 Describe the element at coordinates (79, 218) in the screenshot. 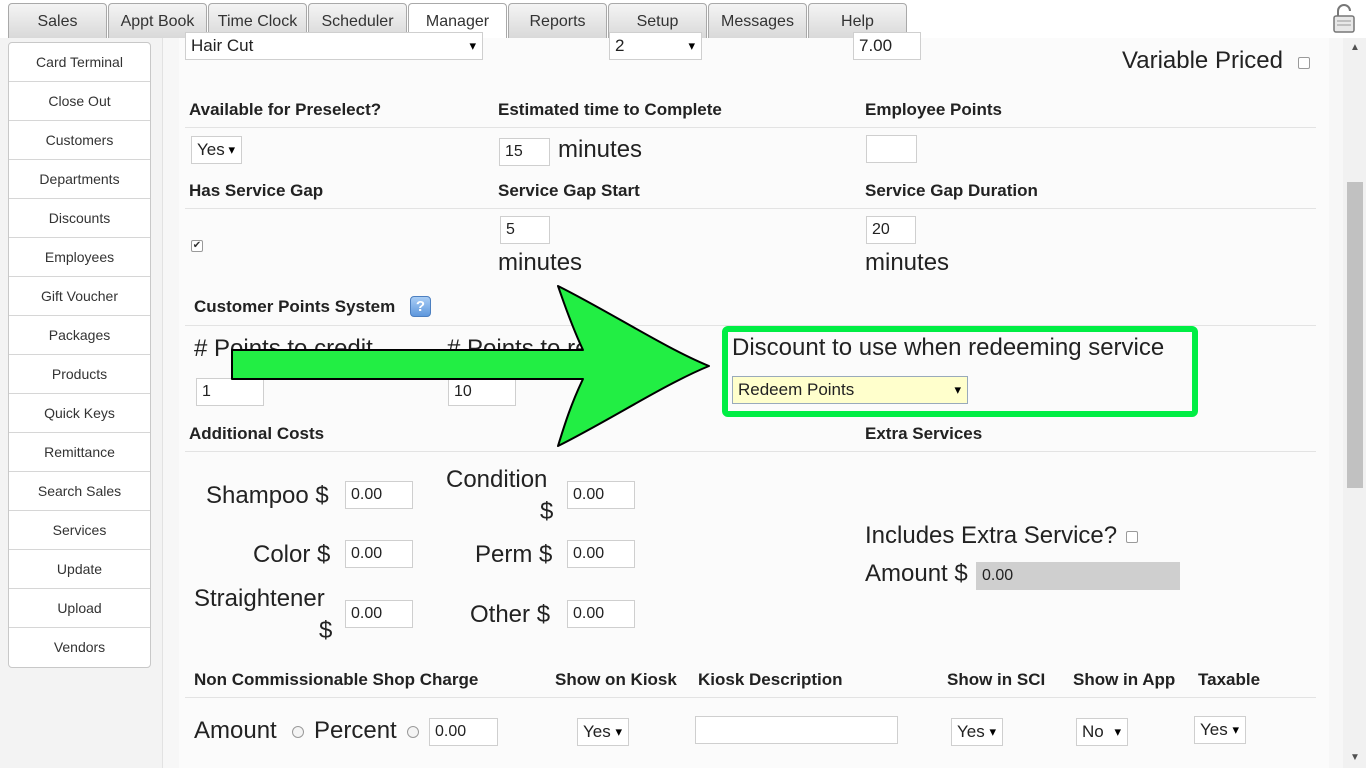

I see `sidebar-item-discounts: Discounts` at that location.